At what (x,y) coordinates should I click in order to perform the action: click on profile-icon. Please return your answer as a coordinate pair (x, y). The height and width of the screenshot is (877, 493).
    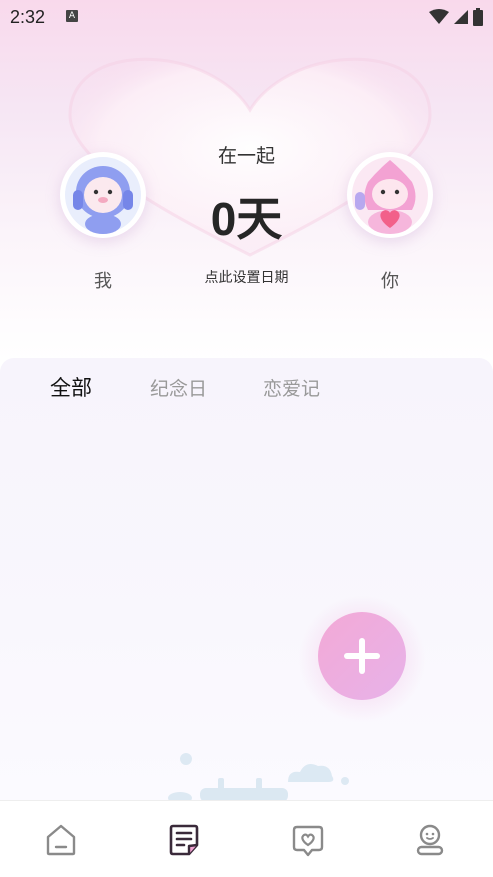
    Looking at the image, I should click on (430, 840).